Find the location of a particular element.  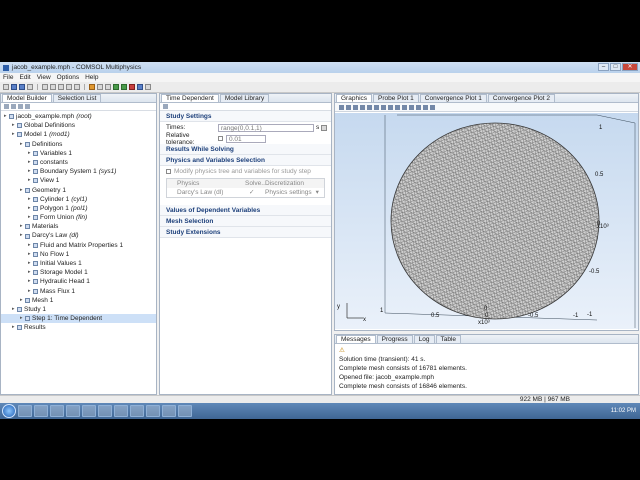

media-player-icon is located at coordinates (41, 411).